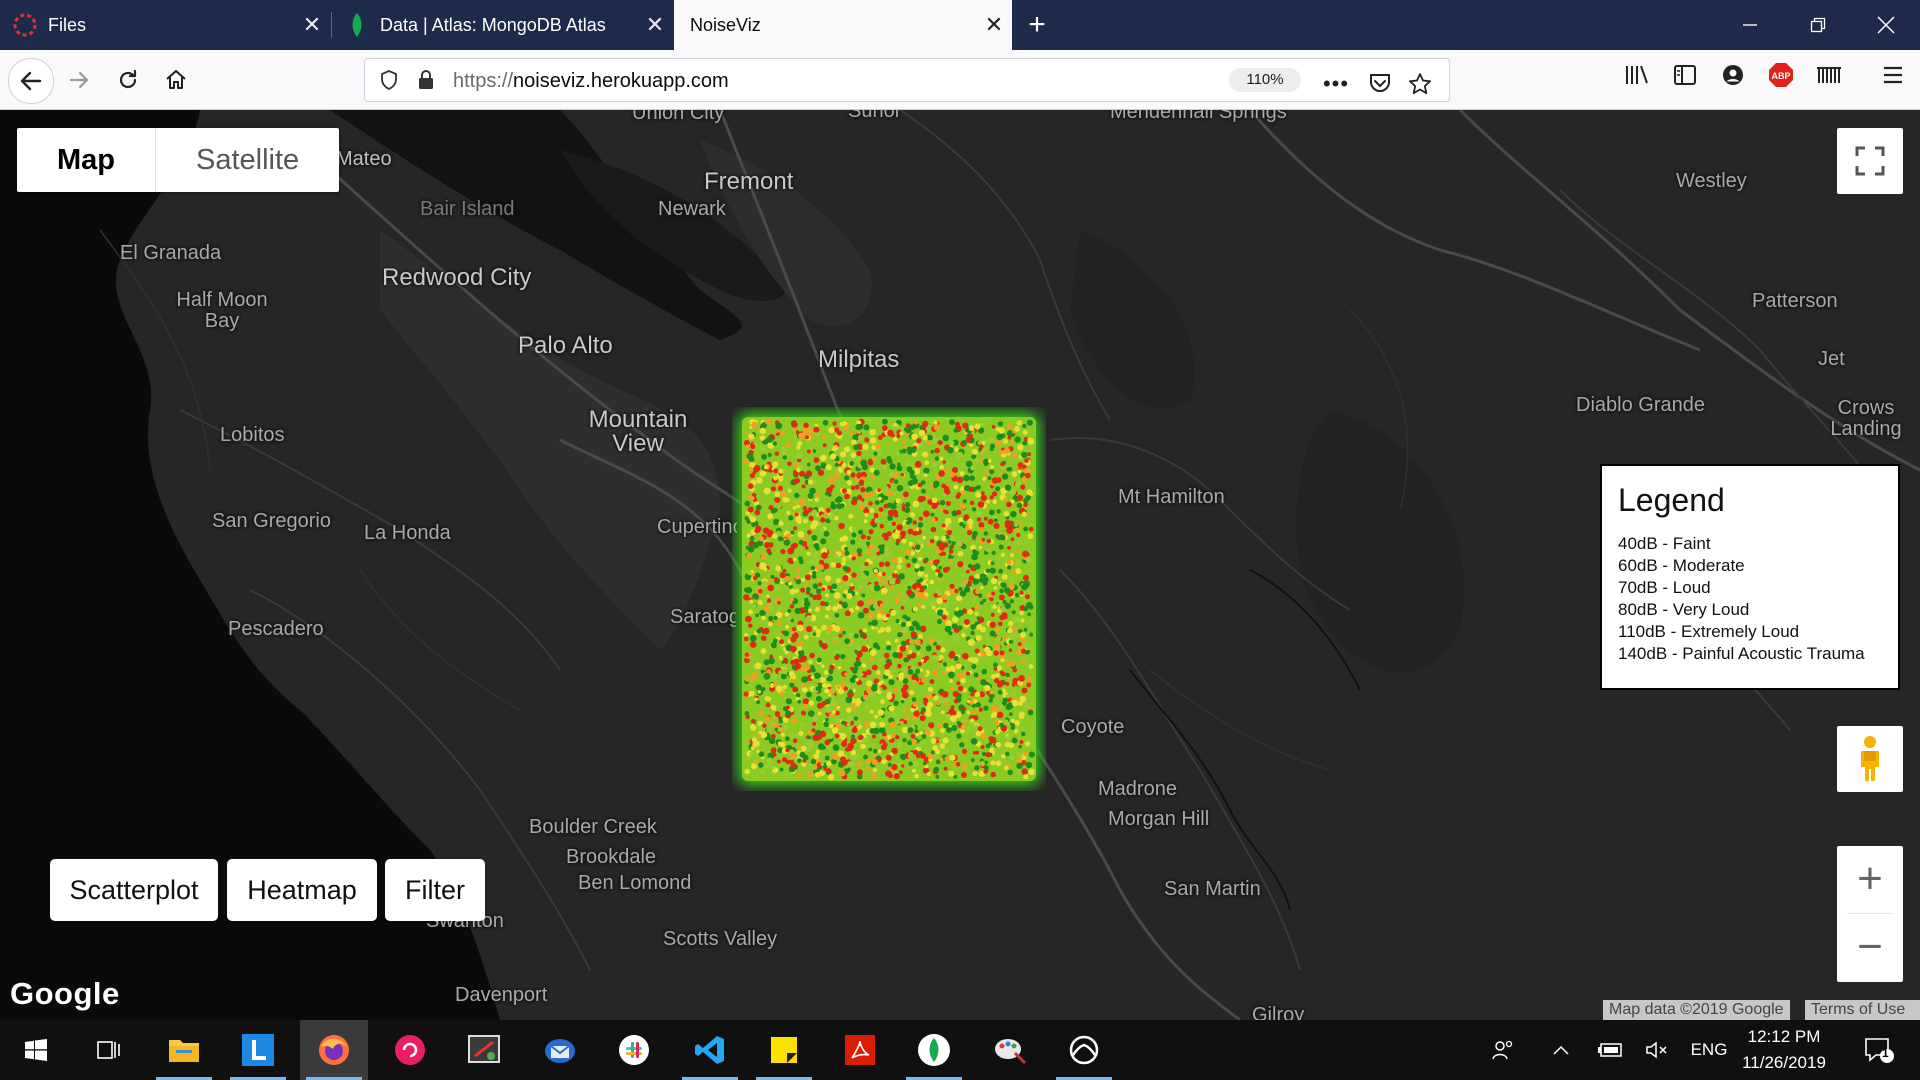 This screenshot has width=1920, height=1080. What do you see at coordinates (889, 599) in the screenshot?
I see `noise-data-overlay` at bounding box center [889, 599].